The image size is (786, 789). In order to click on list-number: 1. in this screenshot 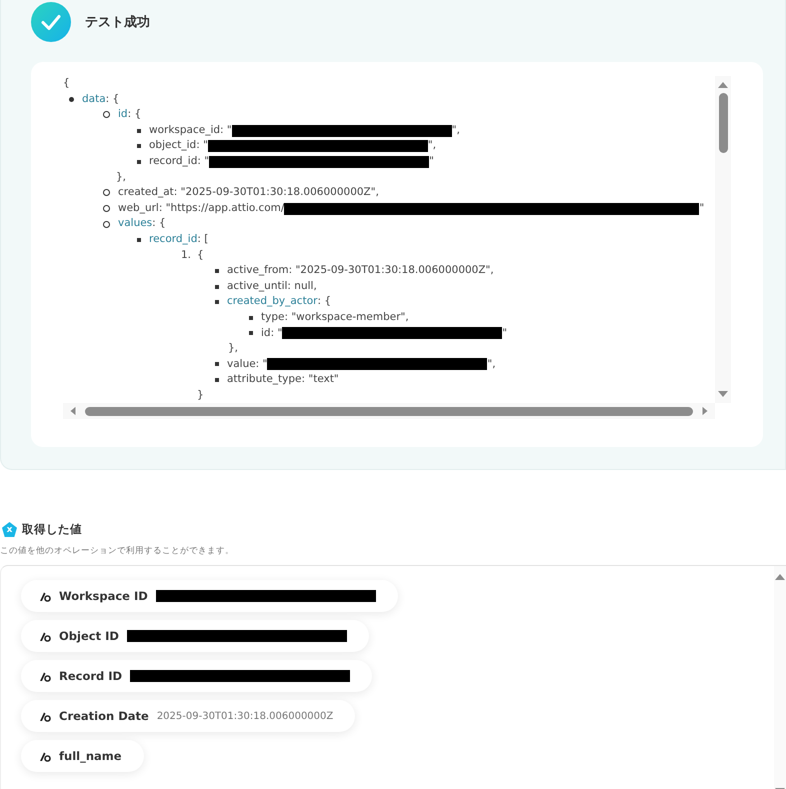, I will do `click(186, 255)`.